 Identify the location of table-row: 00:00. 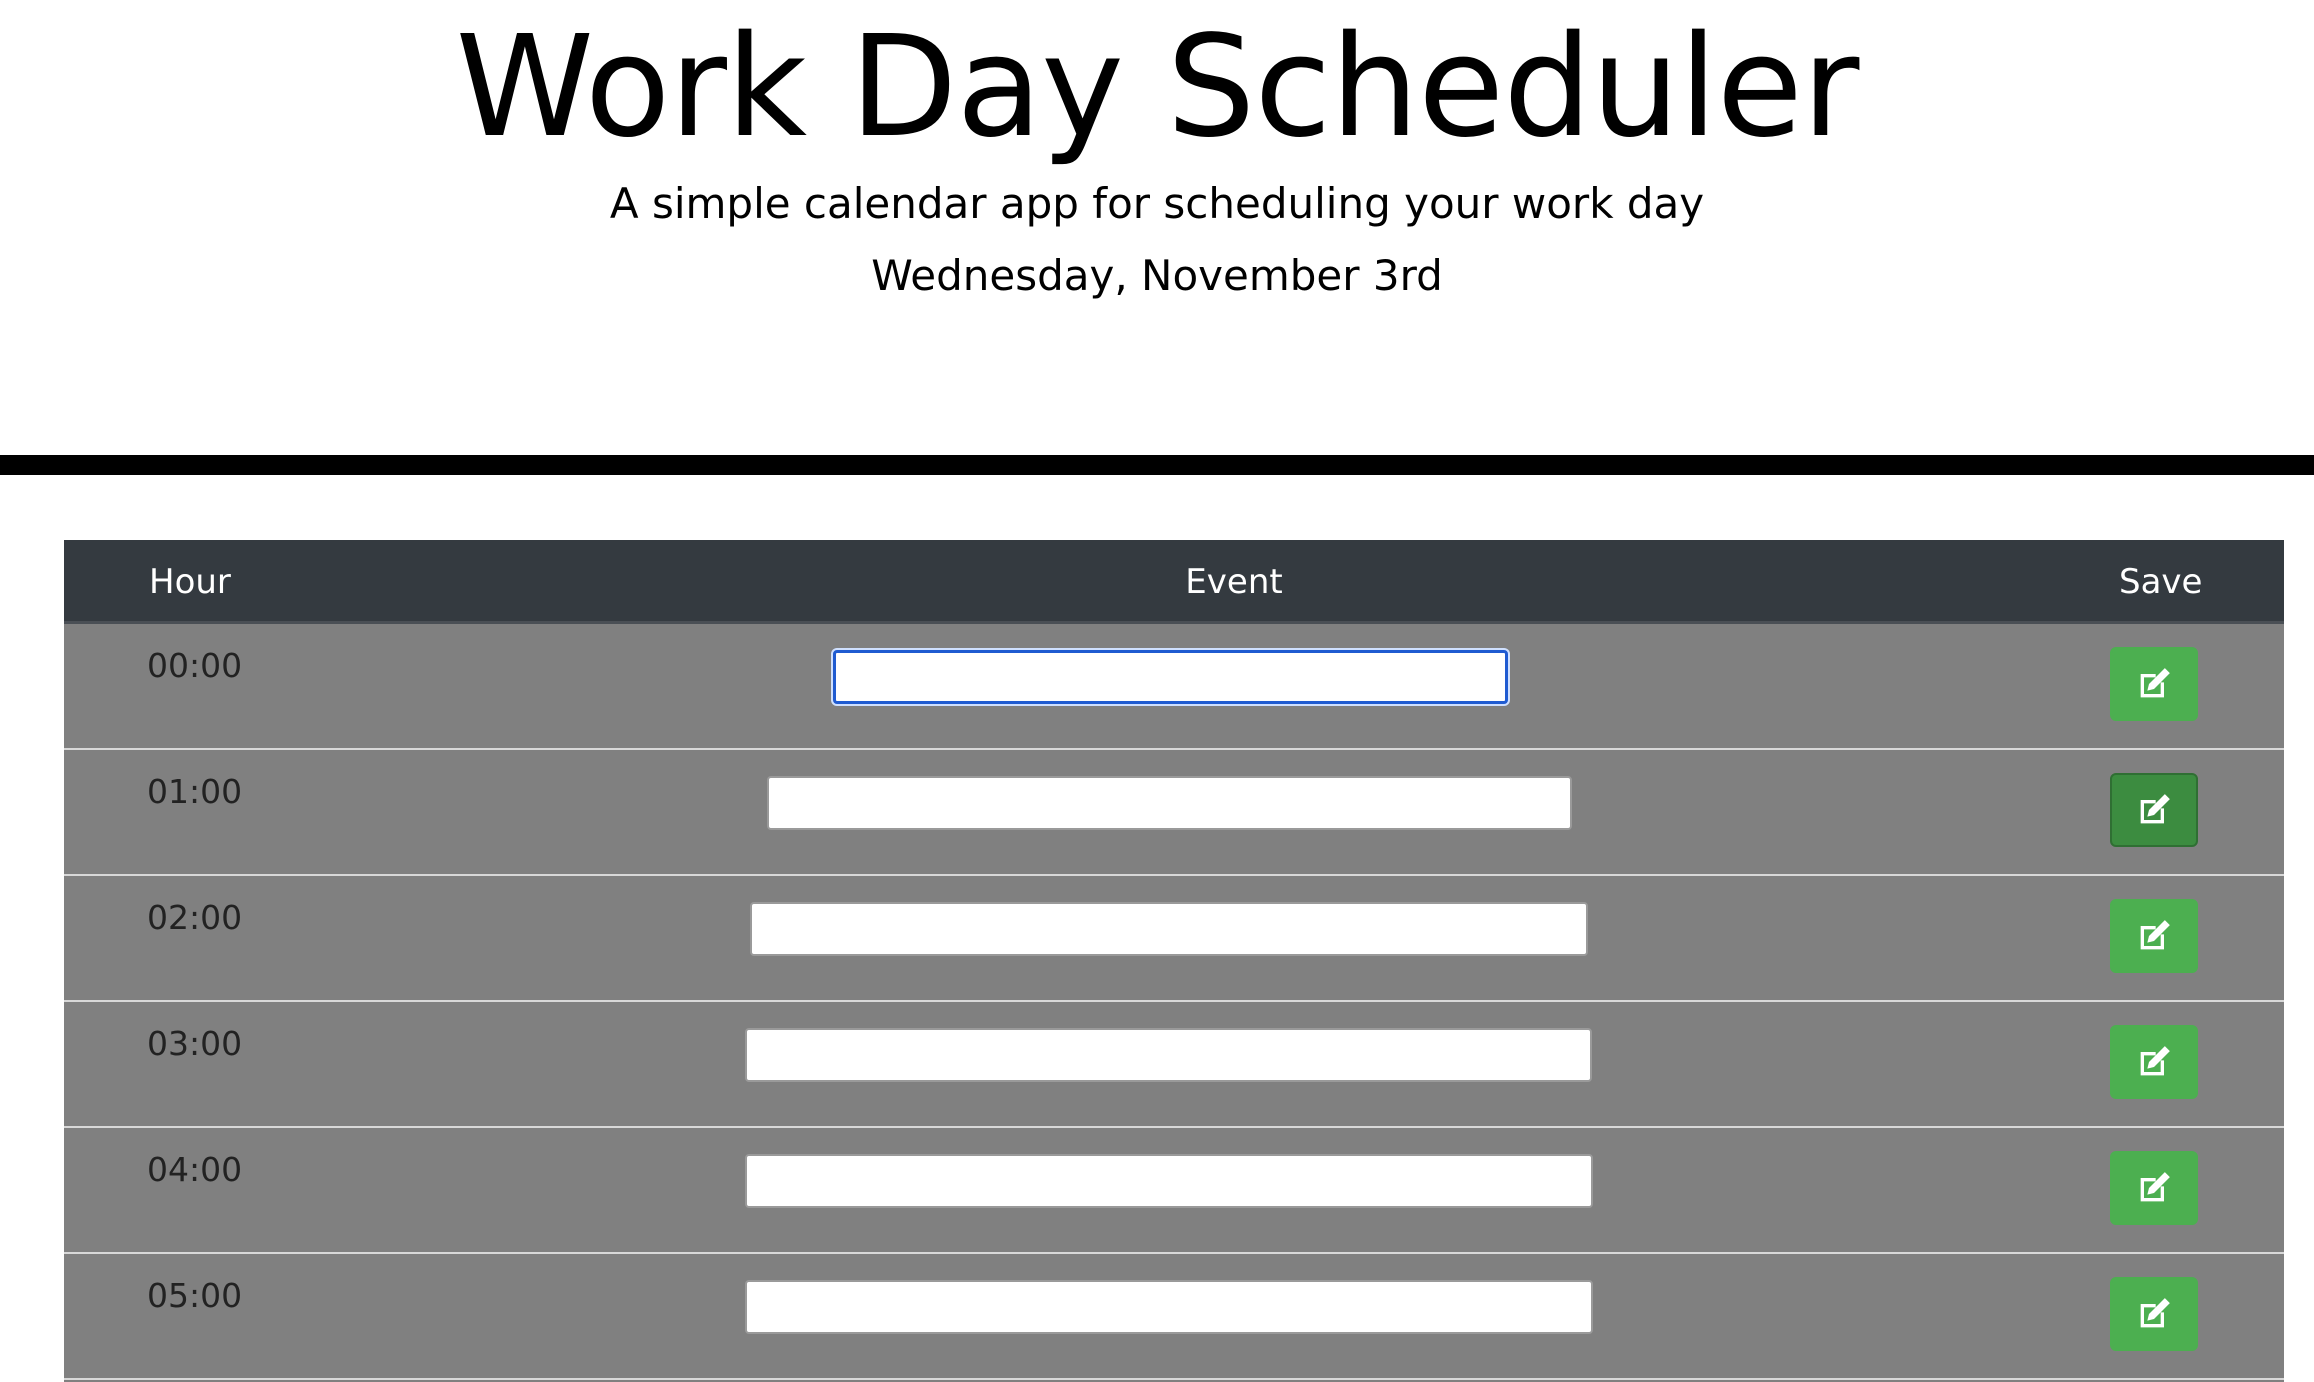
(1174, 687).